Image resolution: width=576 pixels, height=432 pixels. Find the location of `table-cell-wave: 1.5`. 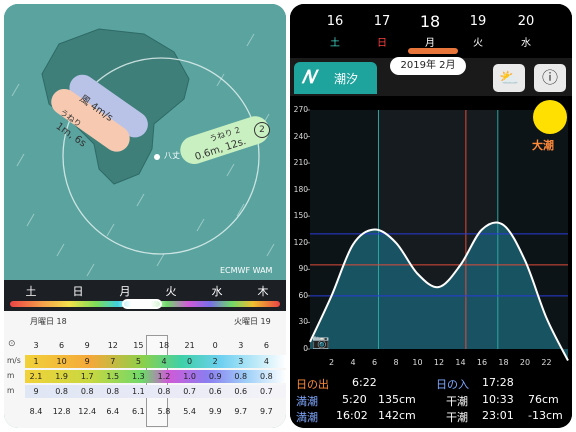

table-cell-wave: 1.5 is located at coordinates (113, 376).